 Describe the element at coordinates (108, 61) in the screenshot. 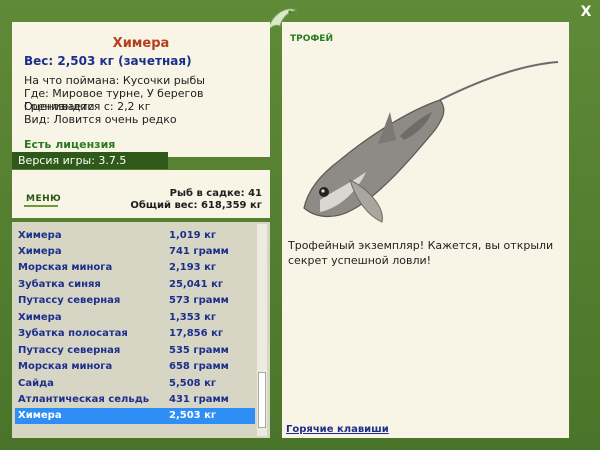

I see `fish-weight: Вес: 2,503 кг (зачетная)` at that location.